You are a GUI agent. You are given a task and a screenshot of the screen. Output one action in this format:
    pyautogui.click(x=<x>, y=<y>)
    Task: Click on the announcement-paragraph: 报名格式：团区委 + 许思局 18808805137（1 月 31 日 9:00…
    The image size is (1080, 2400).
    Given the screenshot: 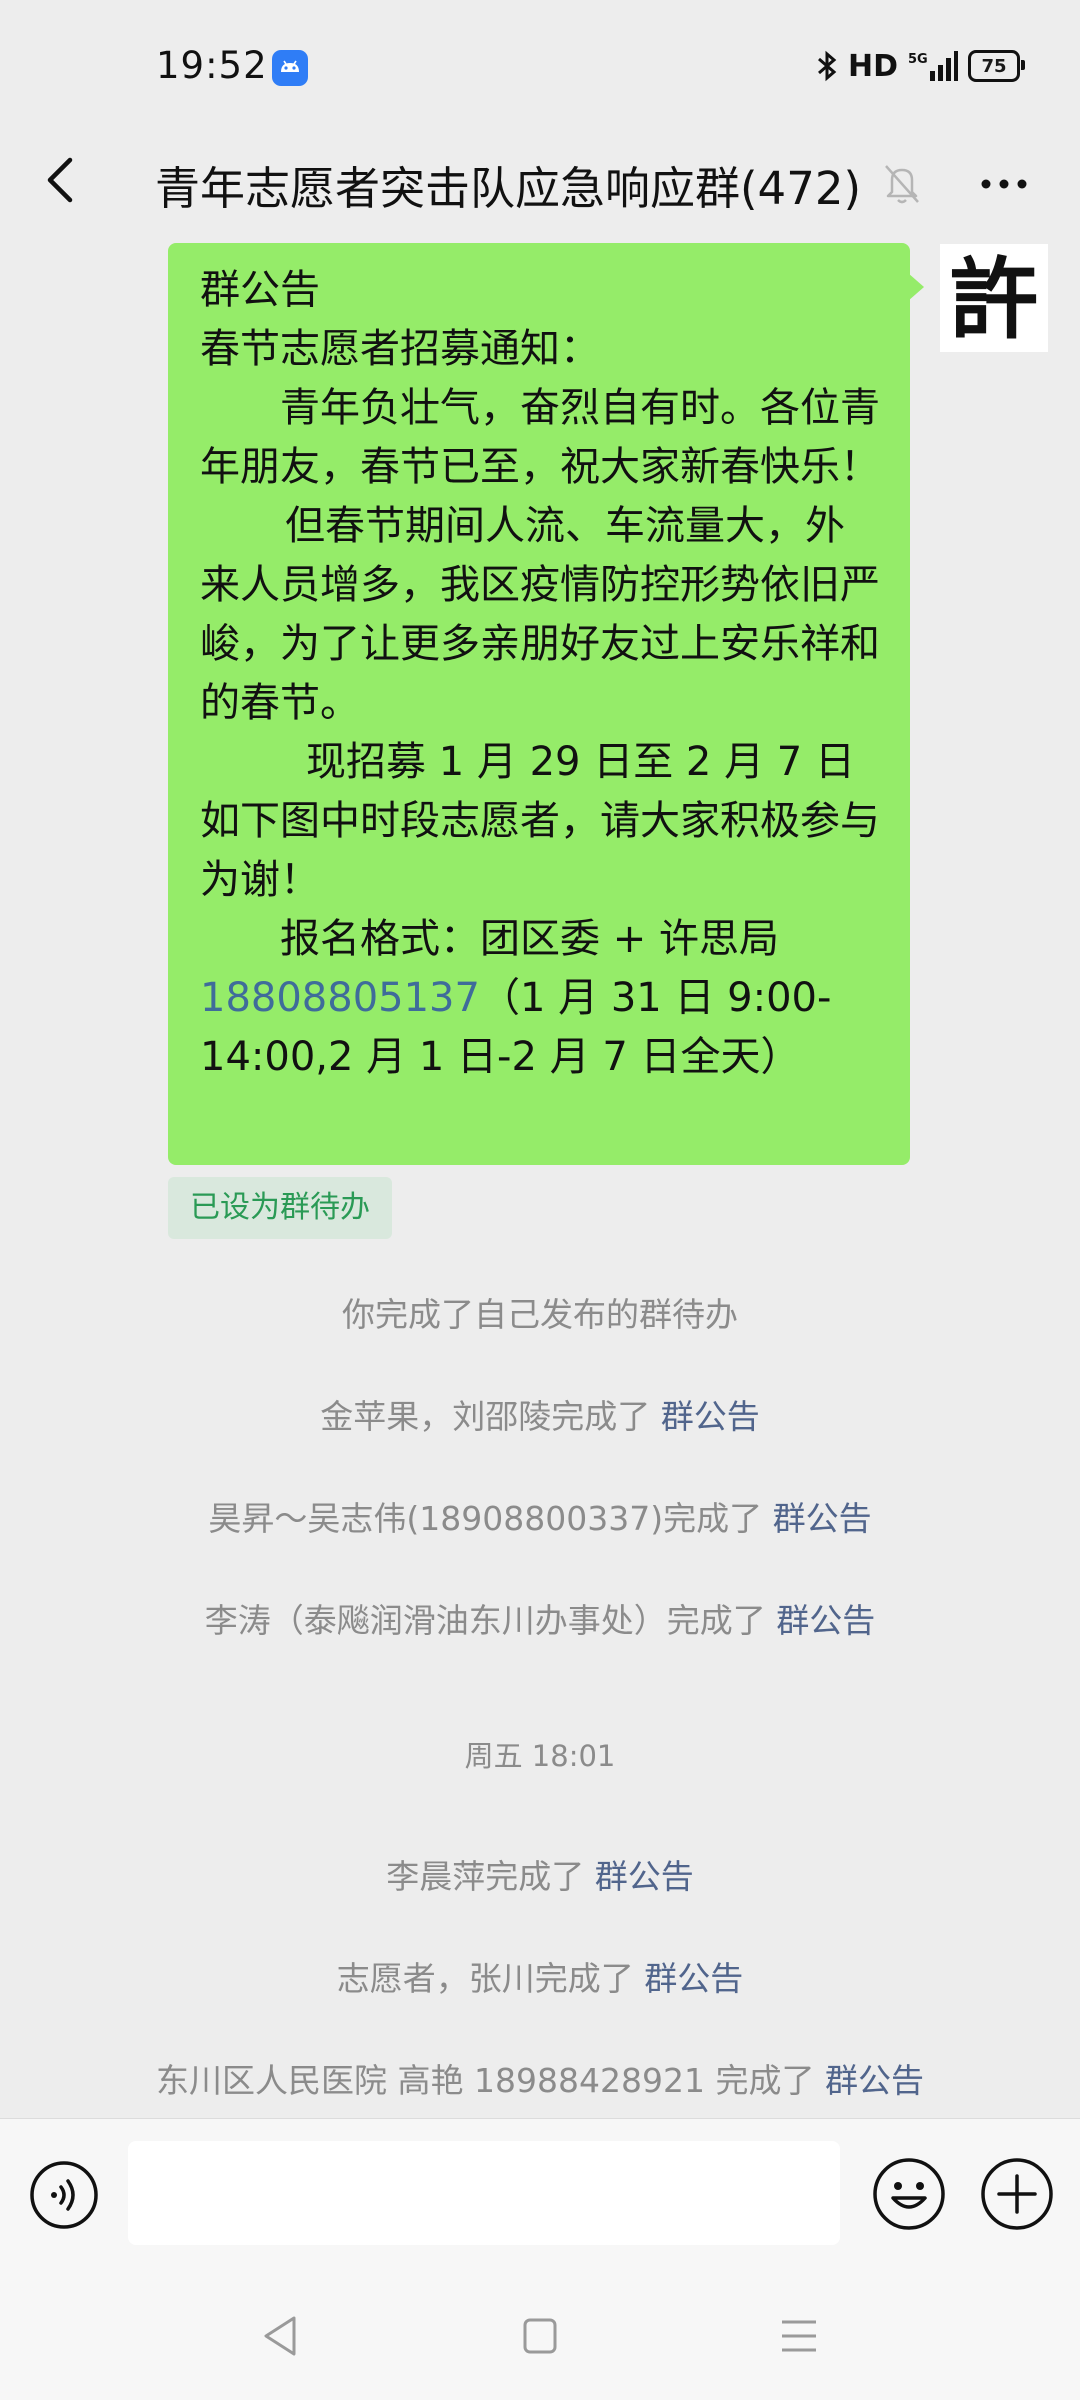 What is the action you would take?
    pyautogui.click(x=541, y=998)
    